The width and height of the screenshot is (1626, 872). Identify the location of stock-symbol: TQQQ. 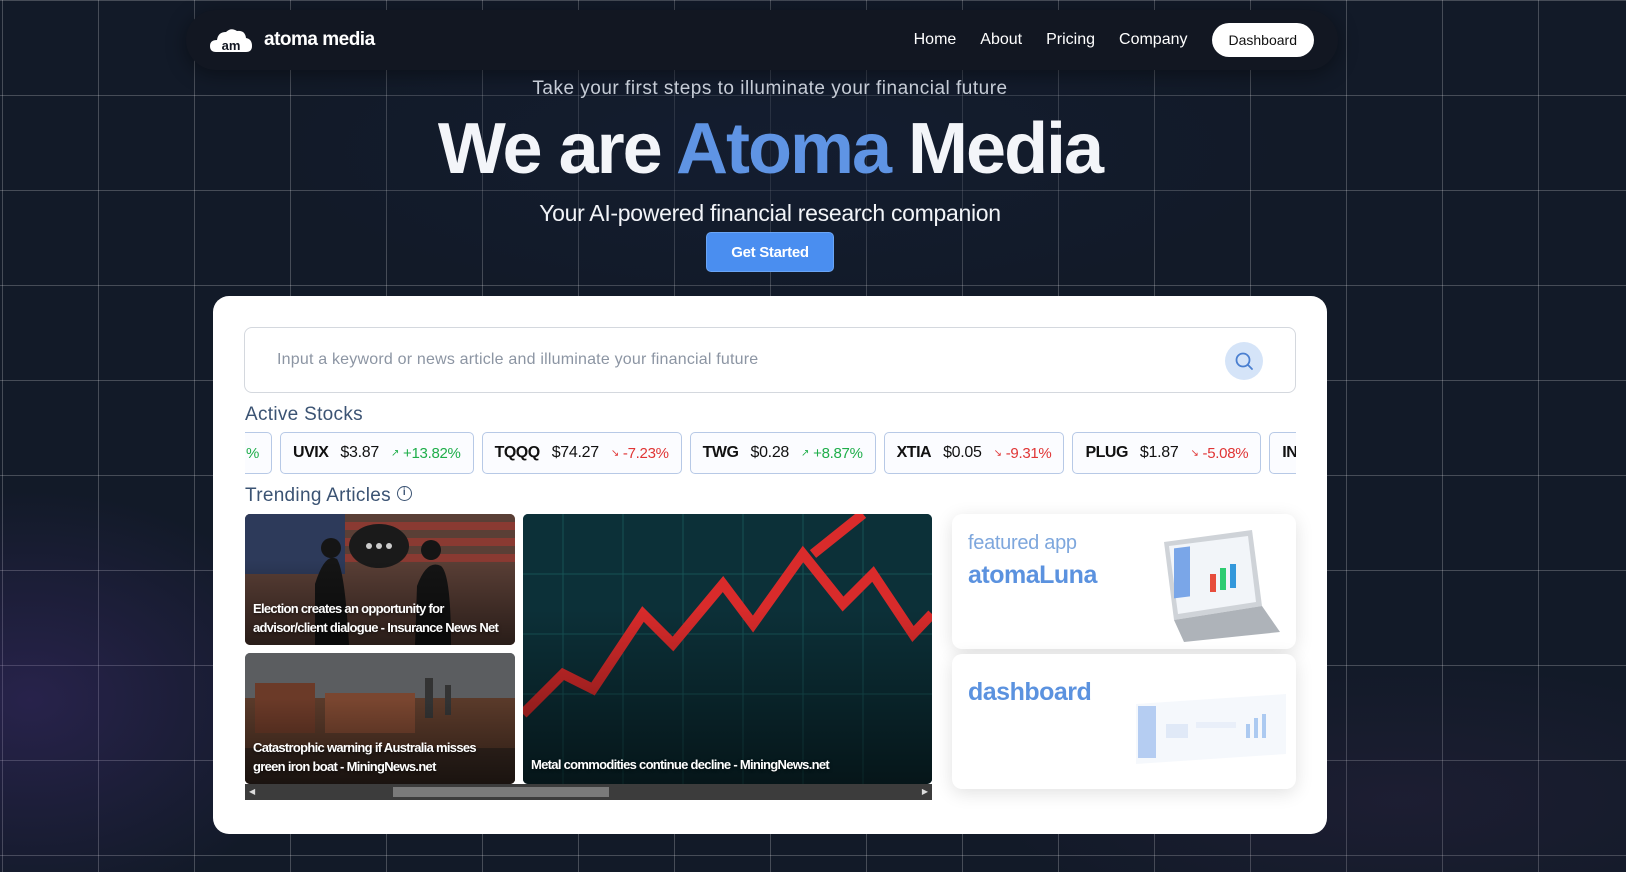
(517, 452).